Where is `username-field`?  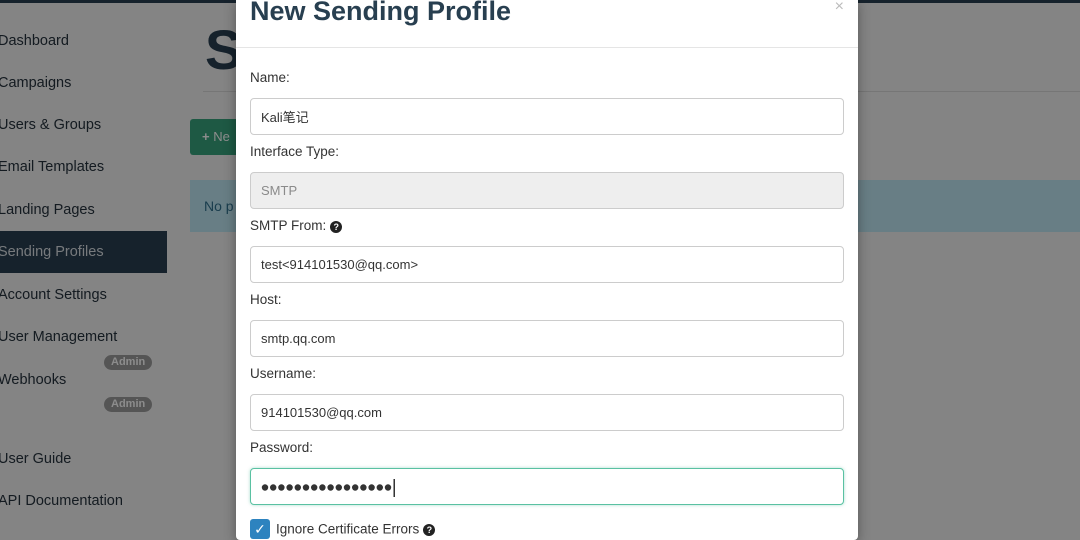
username-field is located at coordinates (547, 412).